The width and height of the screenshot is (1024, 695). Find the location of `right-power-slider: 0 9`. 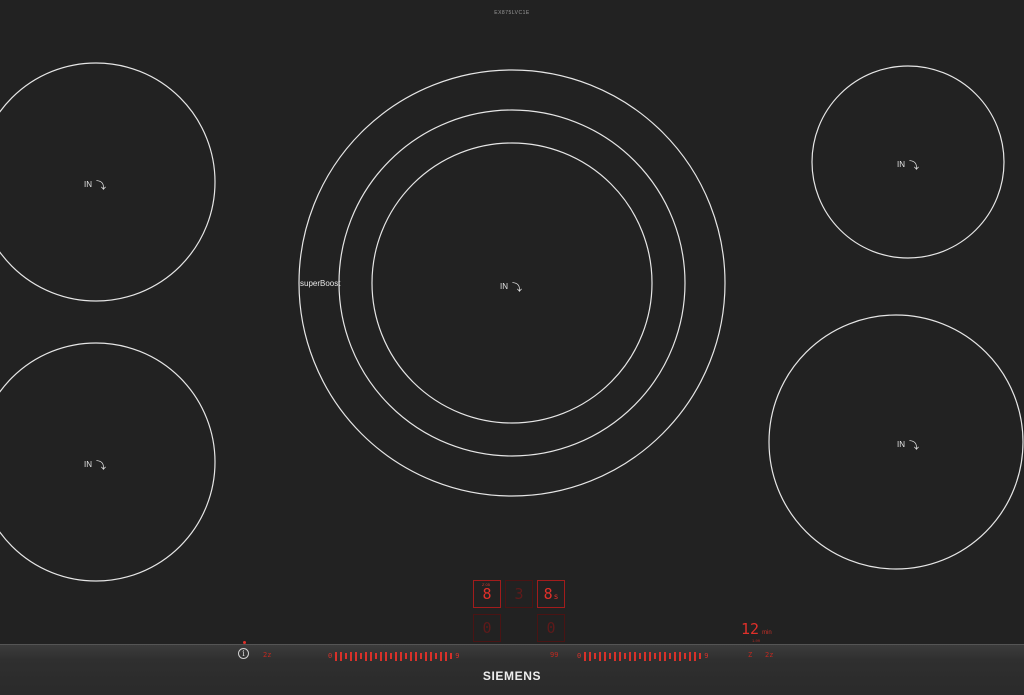

right-power-slider: 0 9 is located at coordinates (642, 656).